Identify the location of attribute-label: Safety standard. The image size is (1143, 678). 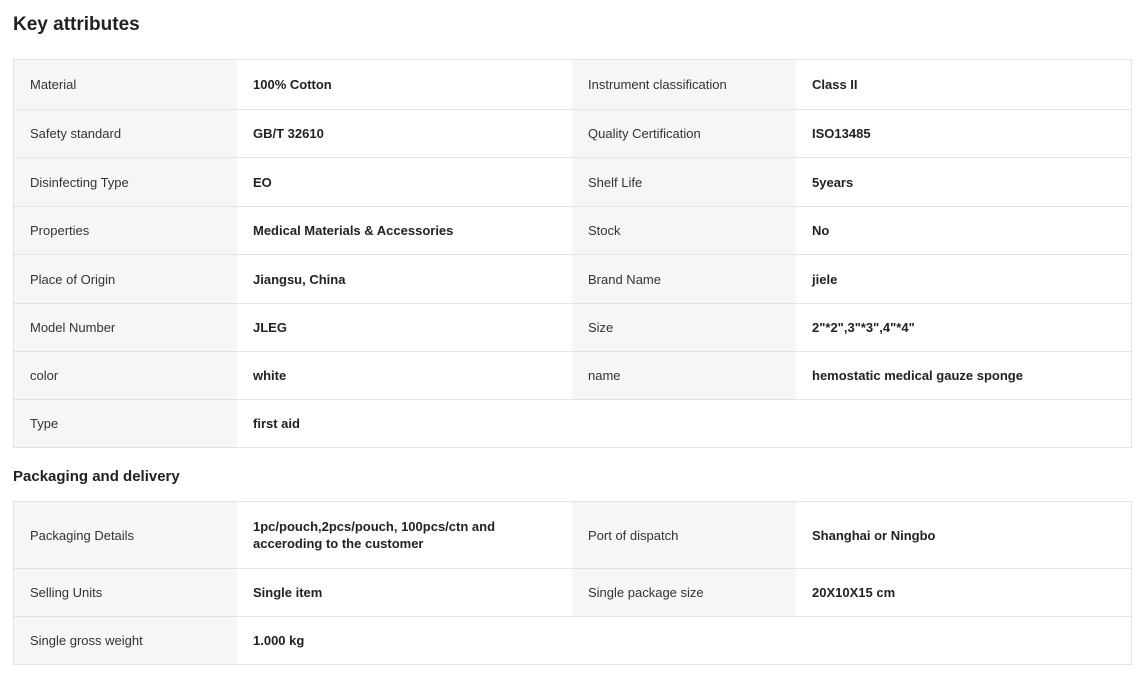
(125, 133).